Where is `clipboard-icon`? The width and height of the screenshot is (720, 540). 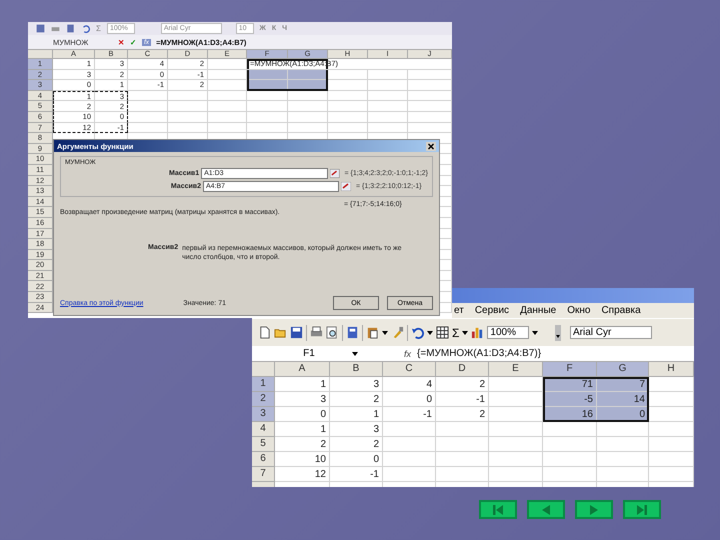 clipboard-icon is located at coordinates (372, 332).